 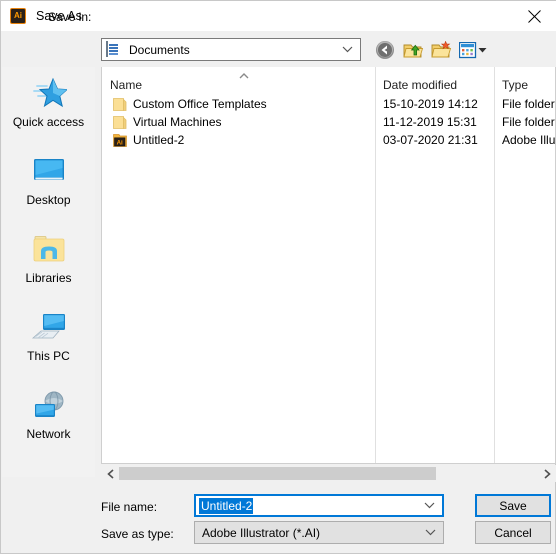 What do you see at coordinates (49, 93) in the screenshot?
I see `star-icon` at bounding box center [49, 93].